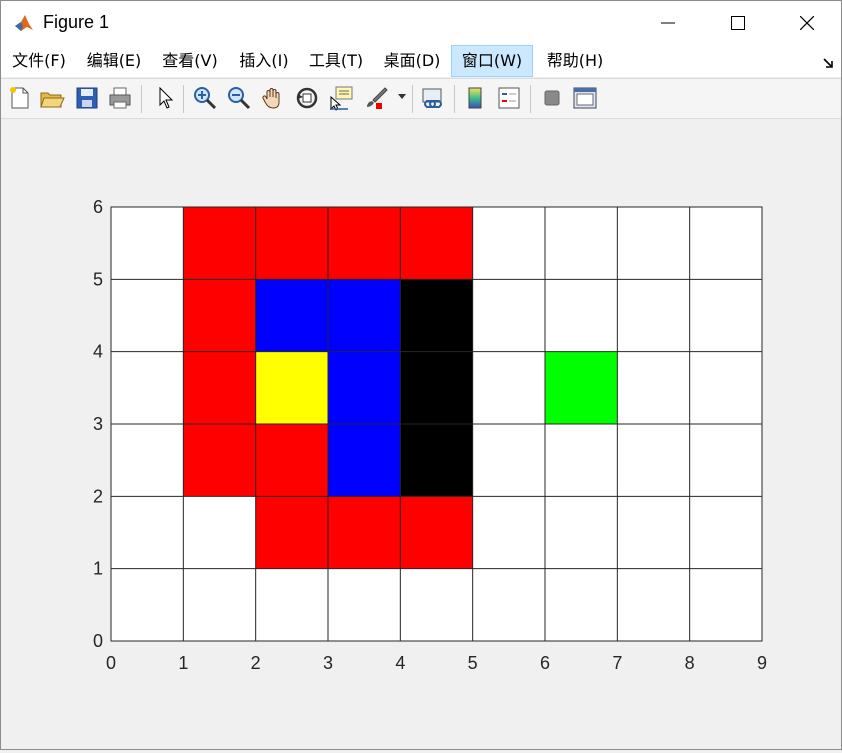  I want to click on y-tick-label: 1, so click(98, 569).